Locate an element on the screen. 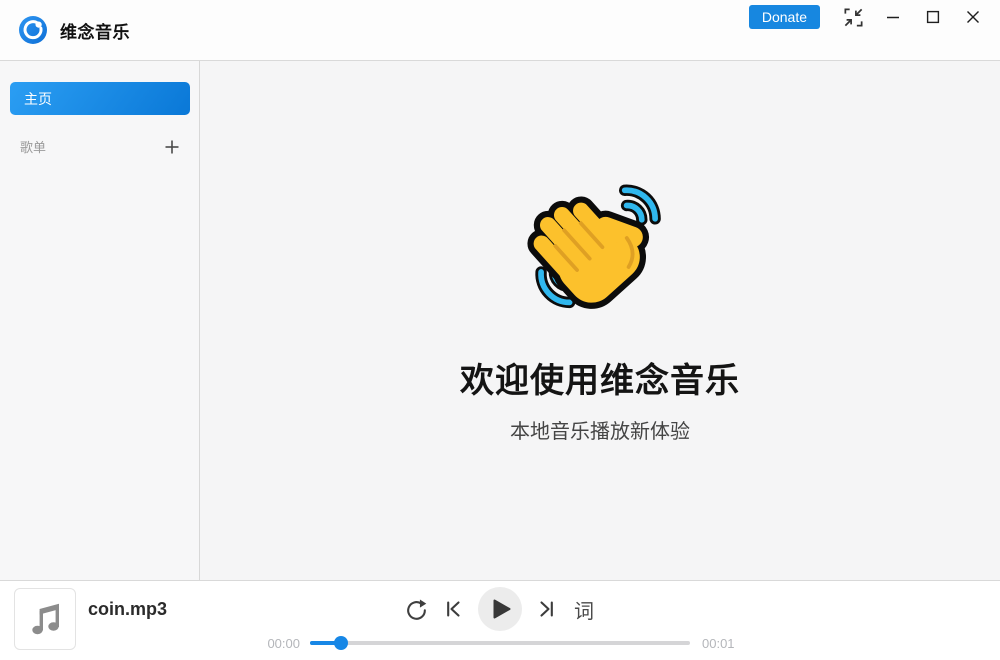 The width and height of the screenshot is (1000, 660). minimize-button is located at coordinates (893, 17).